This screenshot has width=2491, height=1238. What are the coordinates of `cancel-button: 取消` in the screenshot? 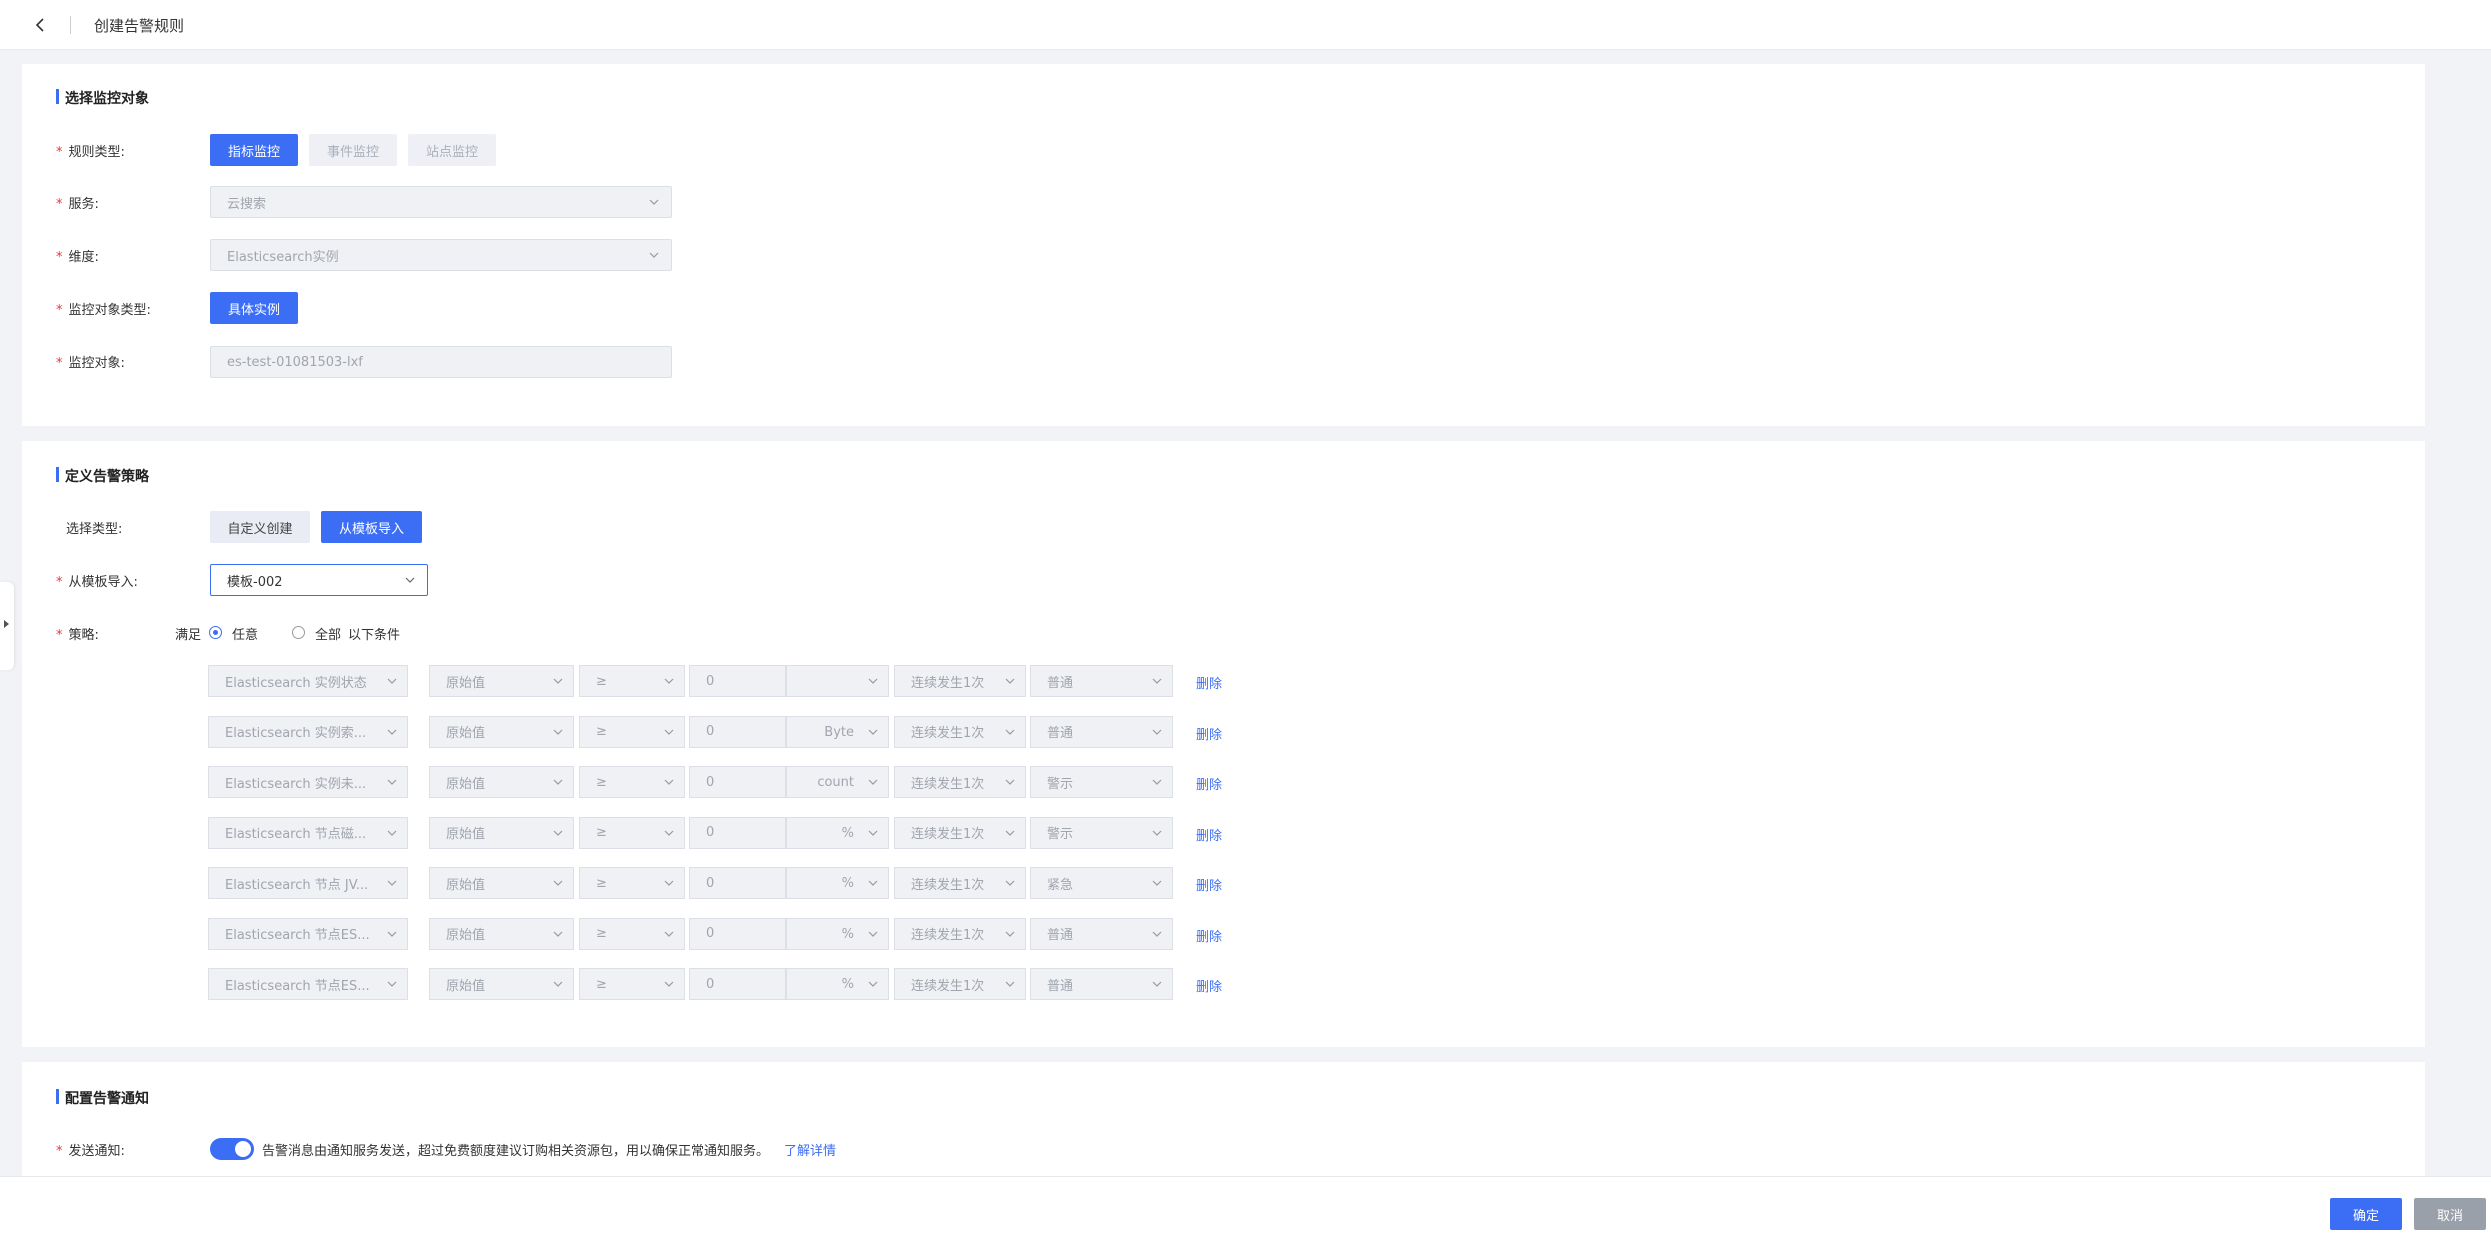 It's located at (2450, 1214).